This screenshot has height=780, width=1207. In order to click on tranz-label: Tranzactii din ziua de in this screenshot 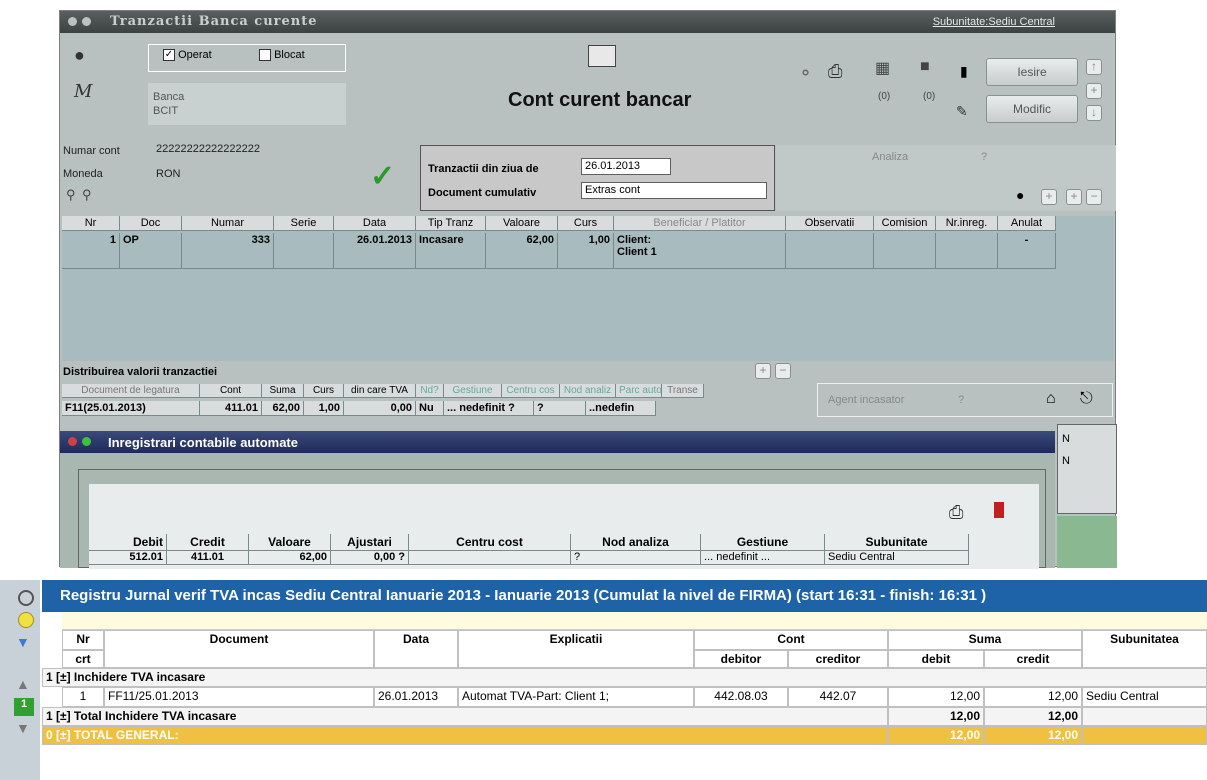, I will do `click(483, 169)`.